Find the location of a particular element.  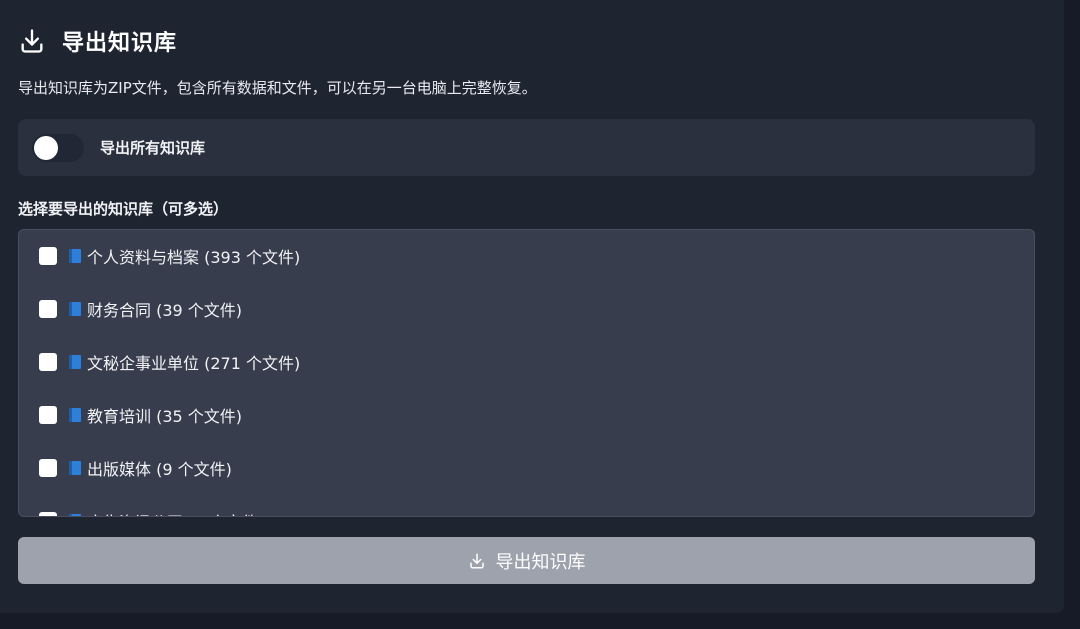

toggle-knob is located at coordinates (46, 147).